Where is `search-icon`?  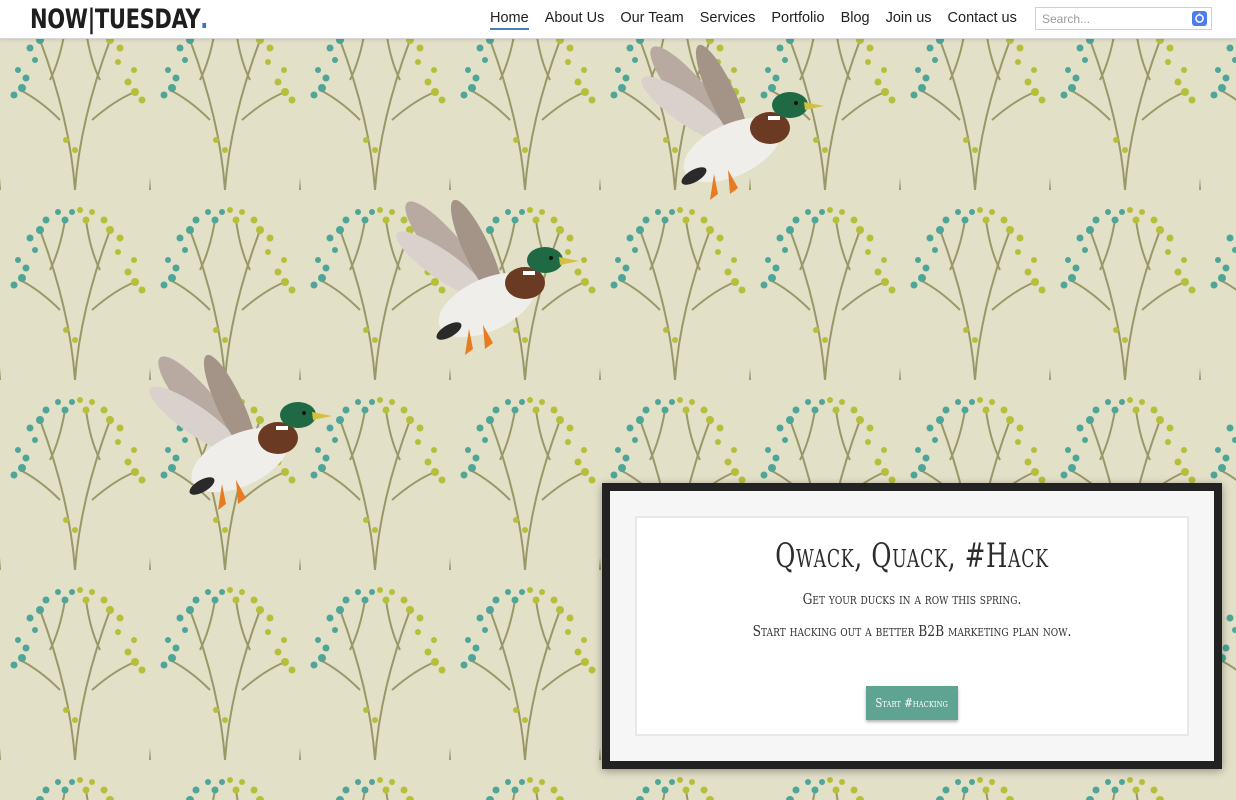 search-icon is located at coordinates (1199, 18).